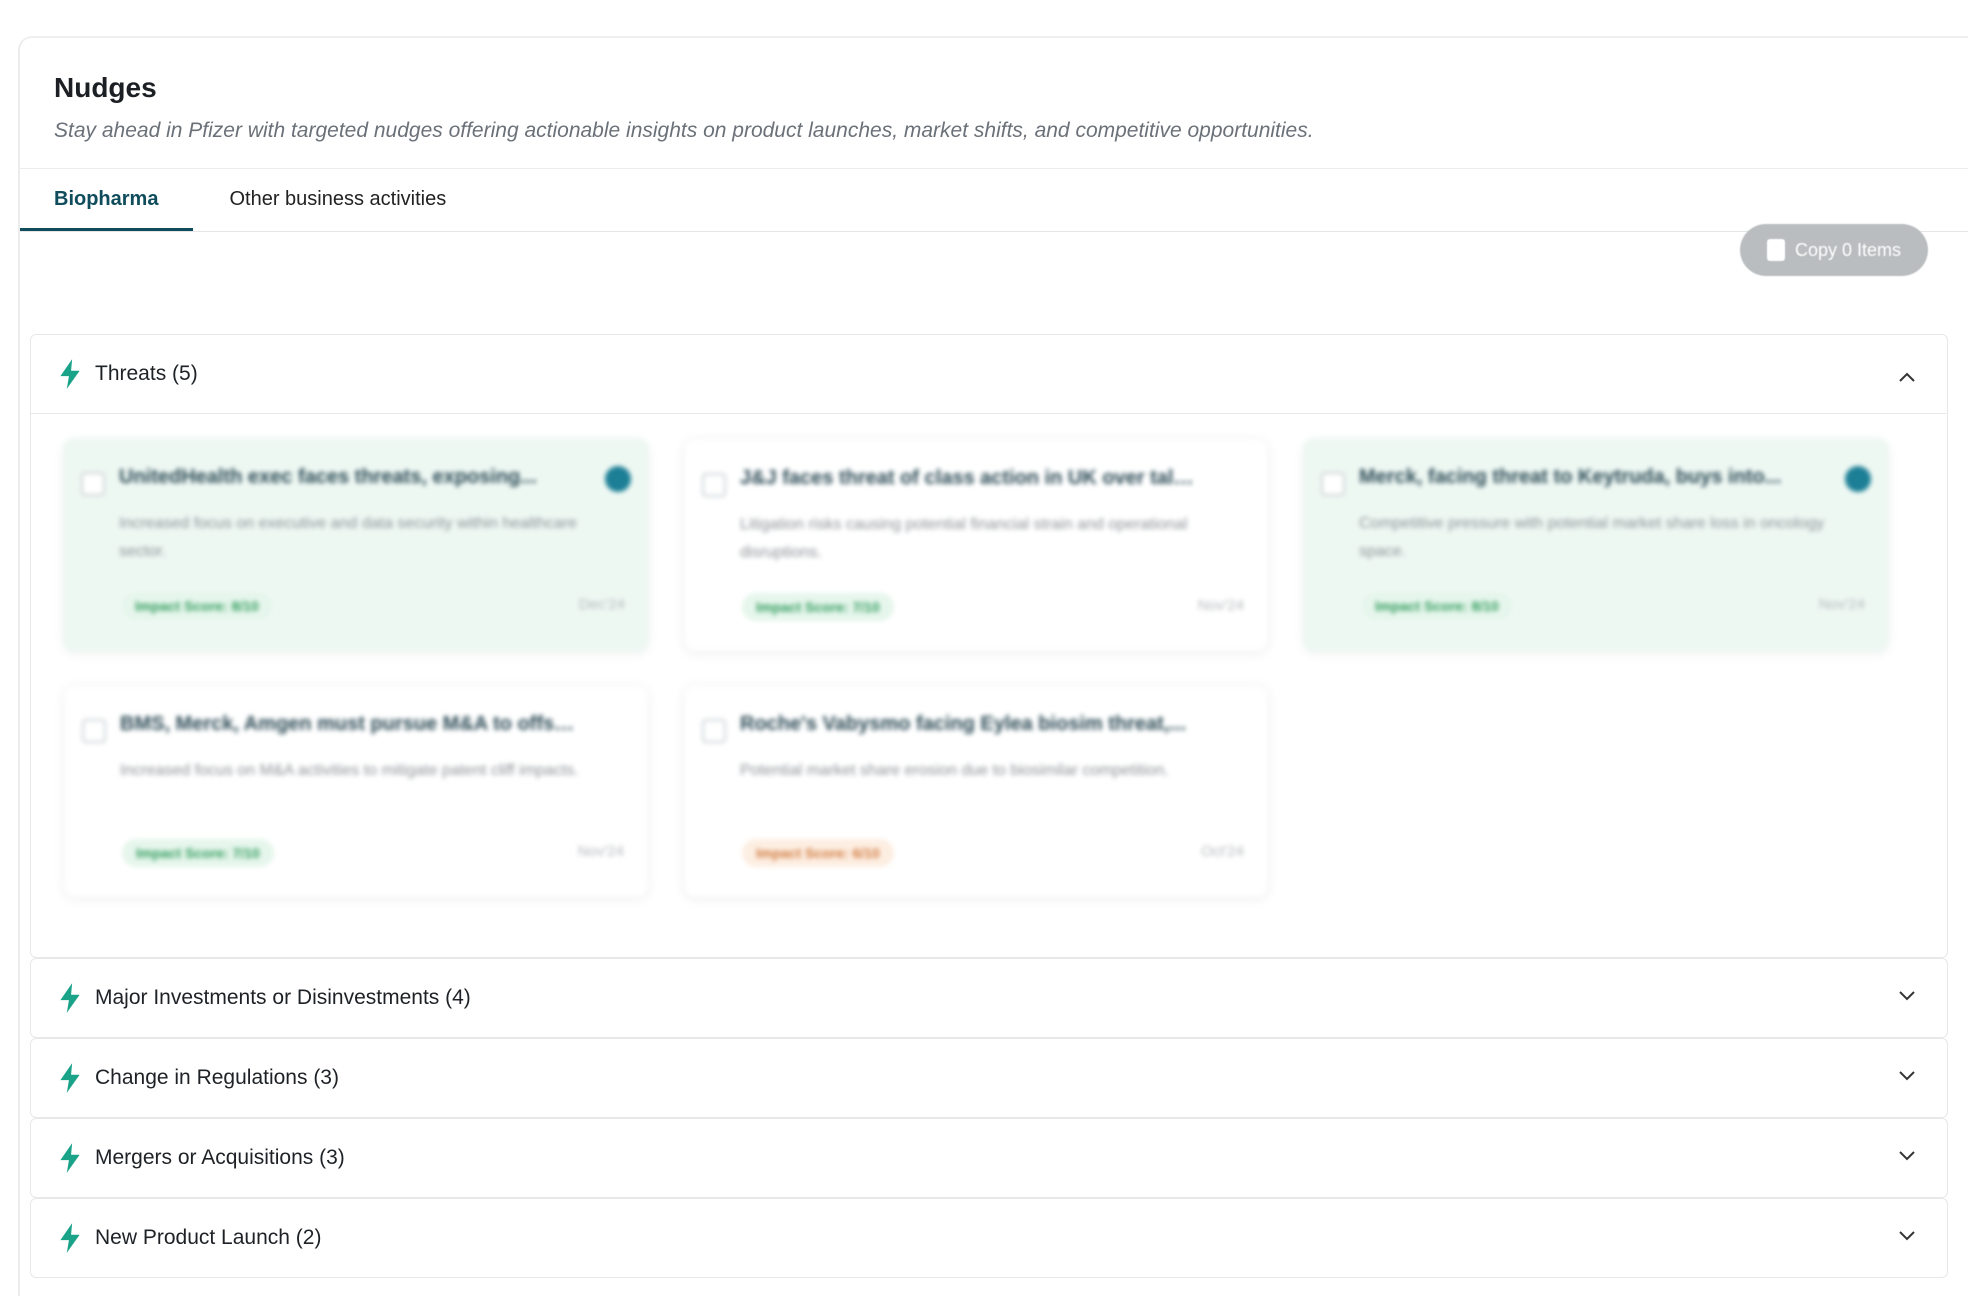 The width and height of the screenshot is (1968, 1296). I want to click on section-title: Threats (5), so click(146, 373).